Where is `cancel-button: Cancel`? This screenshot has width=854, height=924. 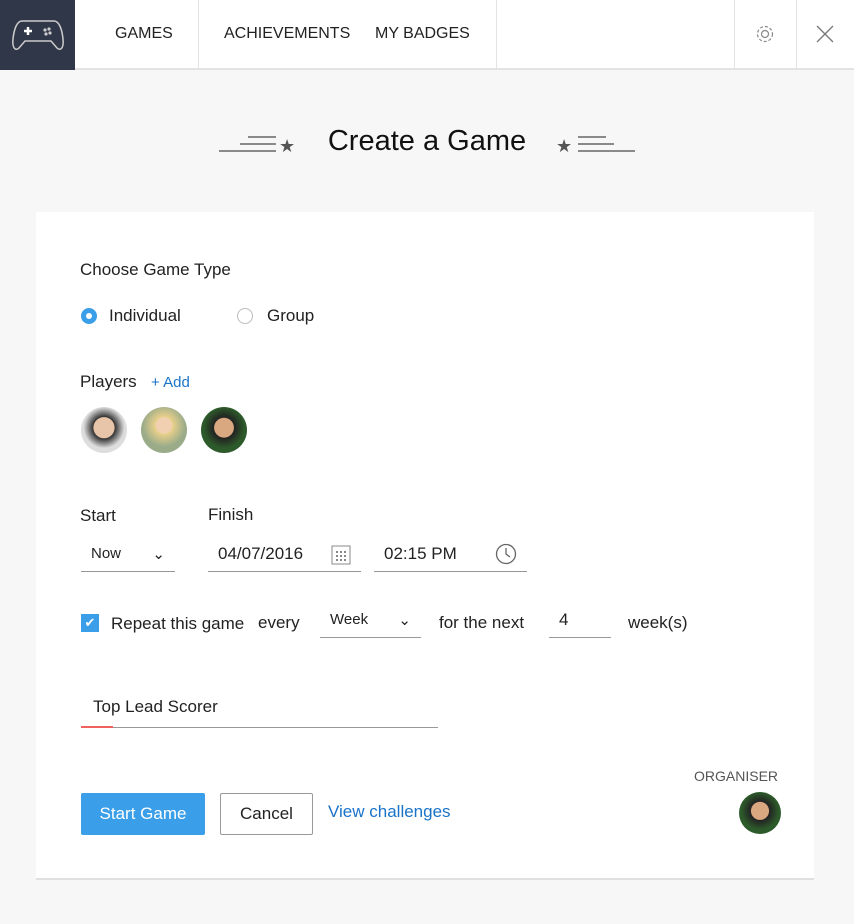
cancel-button: Cancel is located at coordinates (266, 814).